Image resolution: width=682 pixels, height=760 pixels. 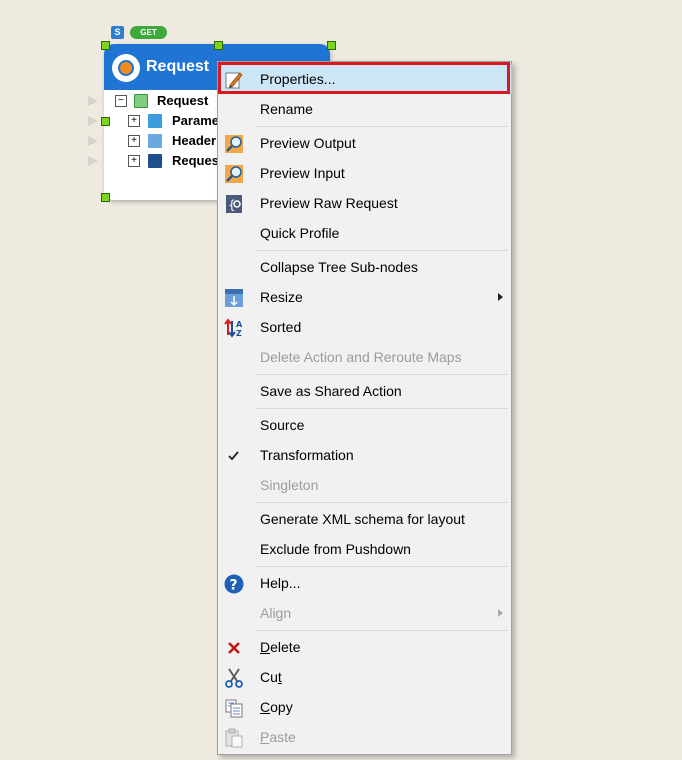 What do you see at coordinates (141, 101) in the screenshot?
I see `element-icon` at bounding box center [141, 101].